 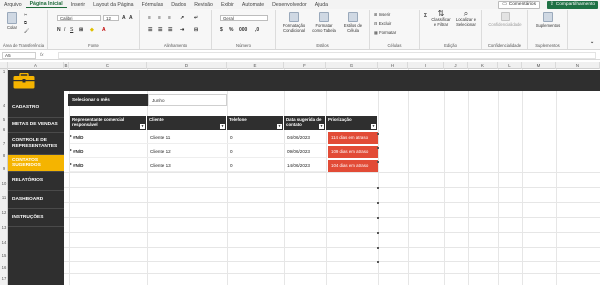 I want to click on row-header: 9, so click(x=4, y=168).